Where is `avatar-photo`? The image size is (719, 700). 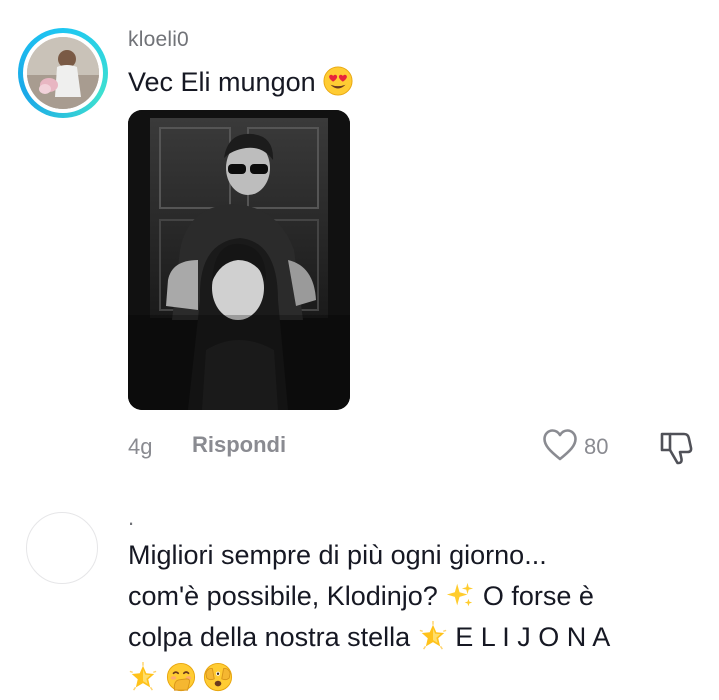 avatar-photo is located at coordinates (63, 73).